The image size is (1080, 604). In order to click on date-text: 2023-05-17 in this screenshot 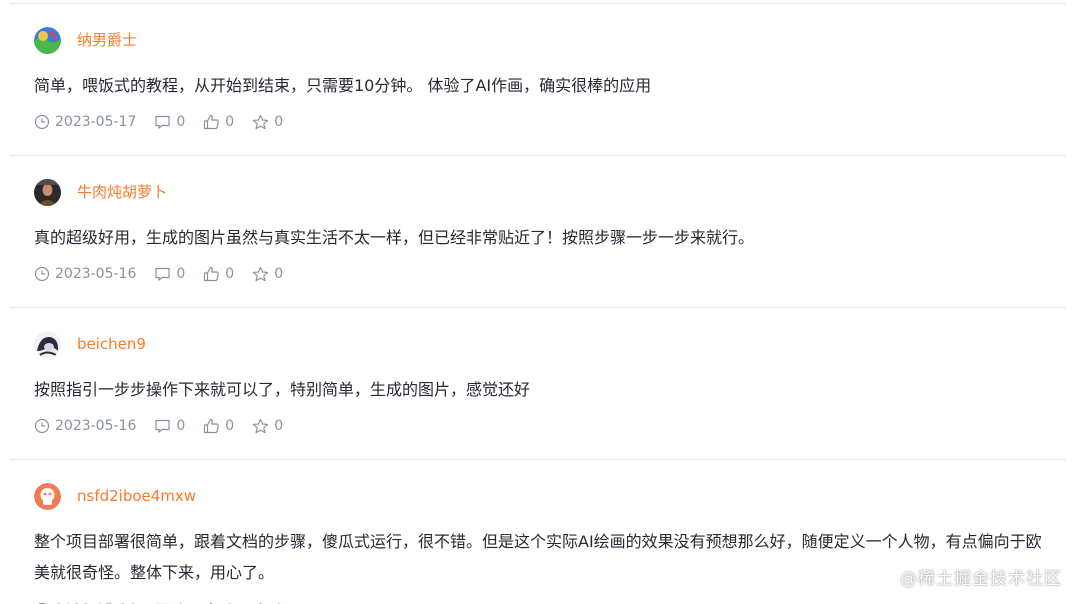, I will do `click(96, 122)`.